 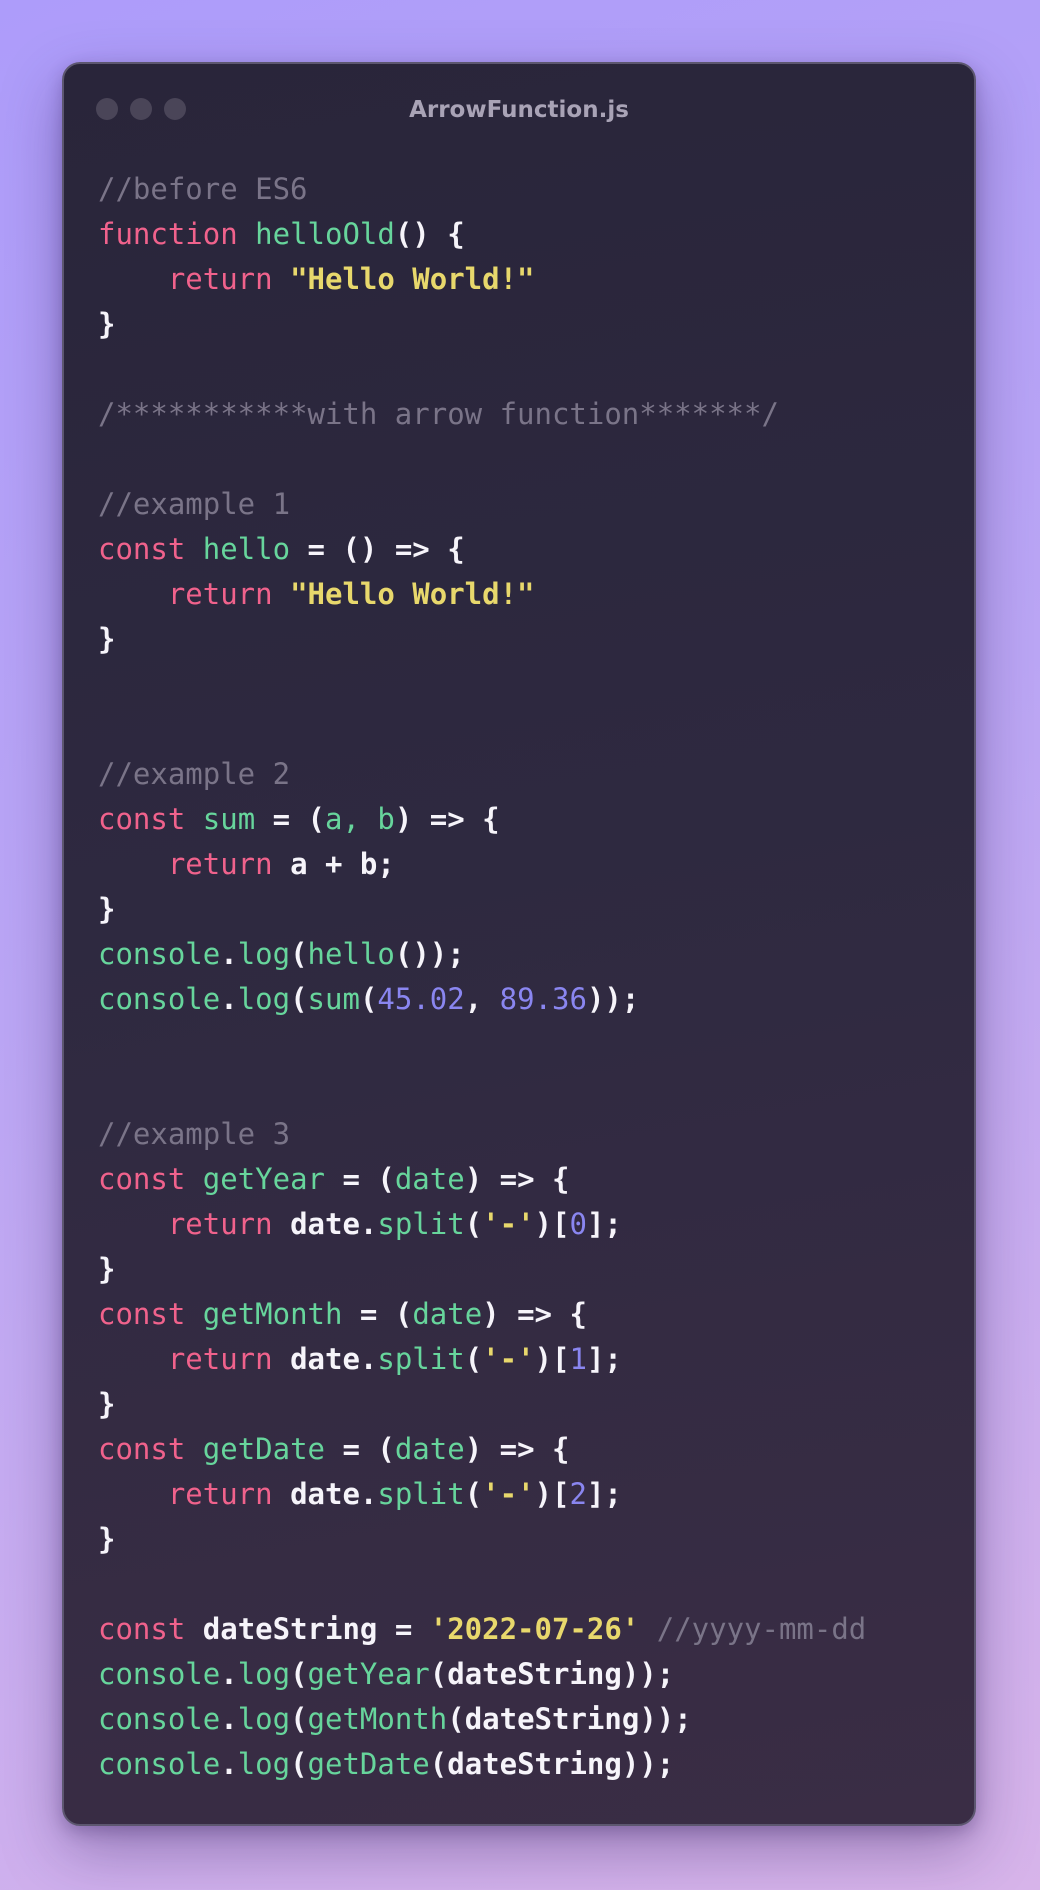 What do you see at coordinates (168, 234) in the screenshot?
I see `code-token-kw: function` at bounding box center [168, 234].